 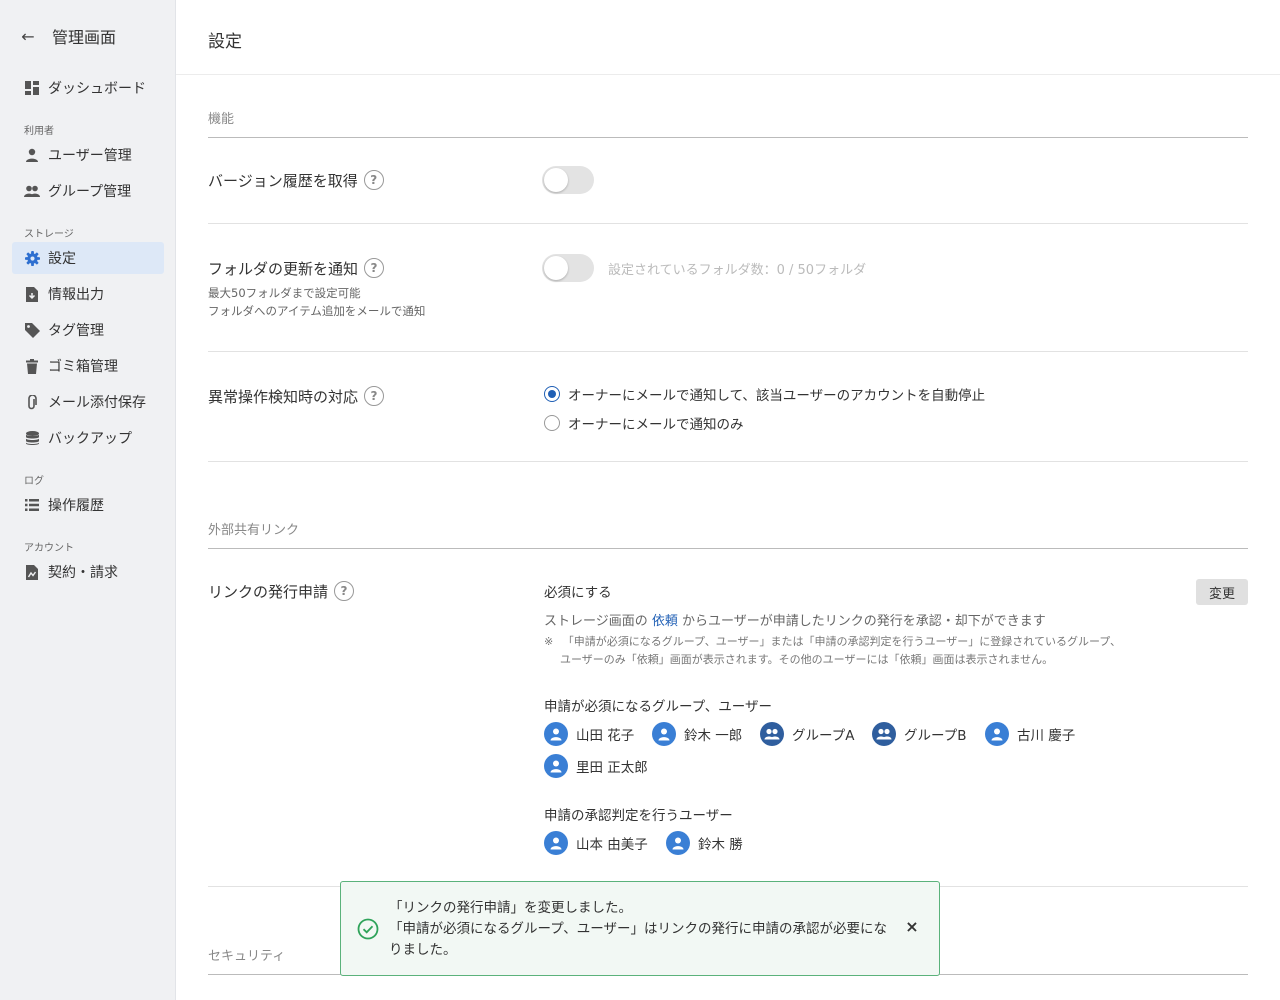 What do you see at coordinates (284, 293) in the screenshot?
I see `folder-notify-sublabel-1: 最大50フォルダまで設定可能` at bounding box center [284, 293].